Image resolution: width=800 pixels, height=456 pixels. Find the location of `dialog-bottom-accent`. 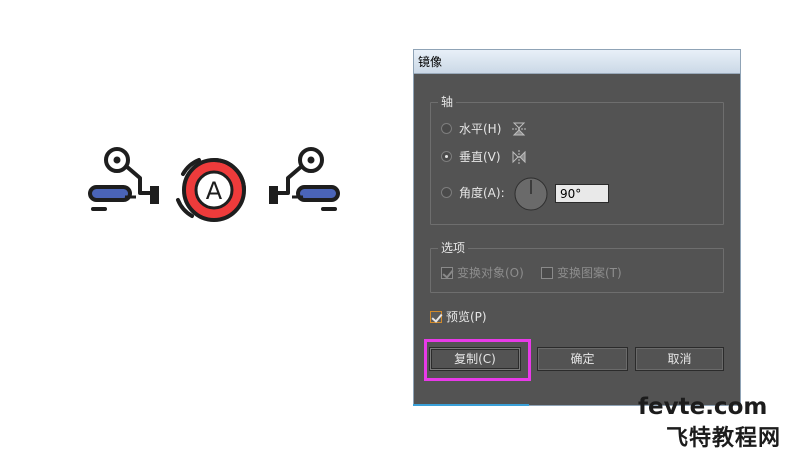

dialog-bottom-accent is located at coordinates (471, 405).